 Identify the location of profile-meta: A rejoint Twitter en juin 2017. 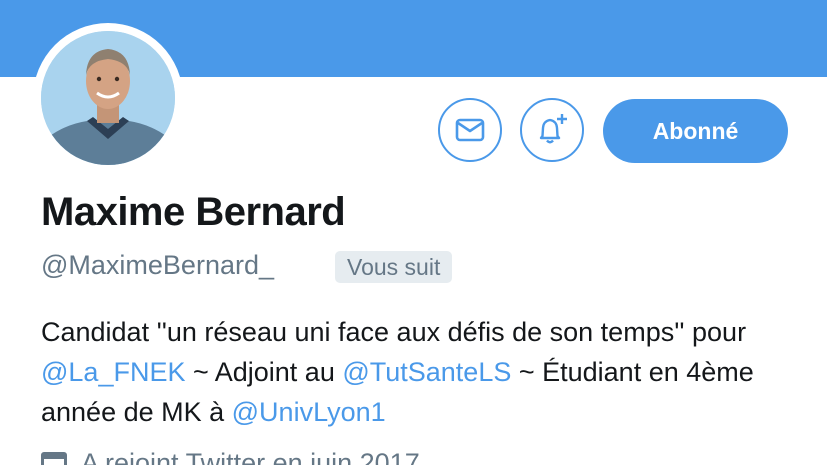
(230, 456).